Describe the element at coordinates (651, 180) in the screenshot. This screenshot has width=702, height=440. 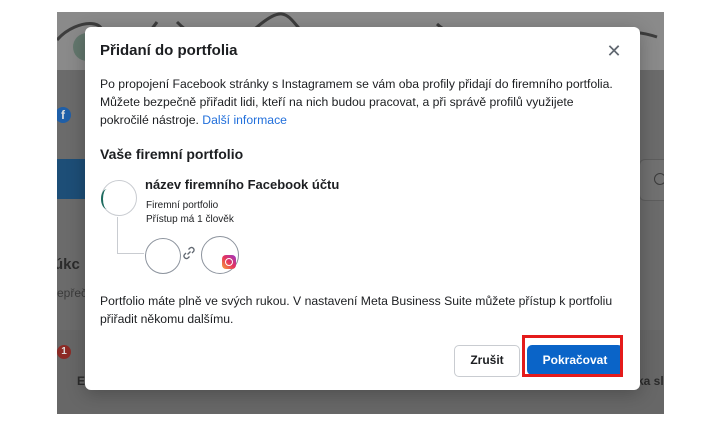
I see `background-add-button` at that location.